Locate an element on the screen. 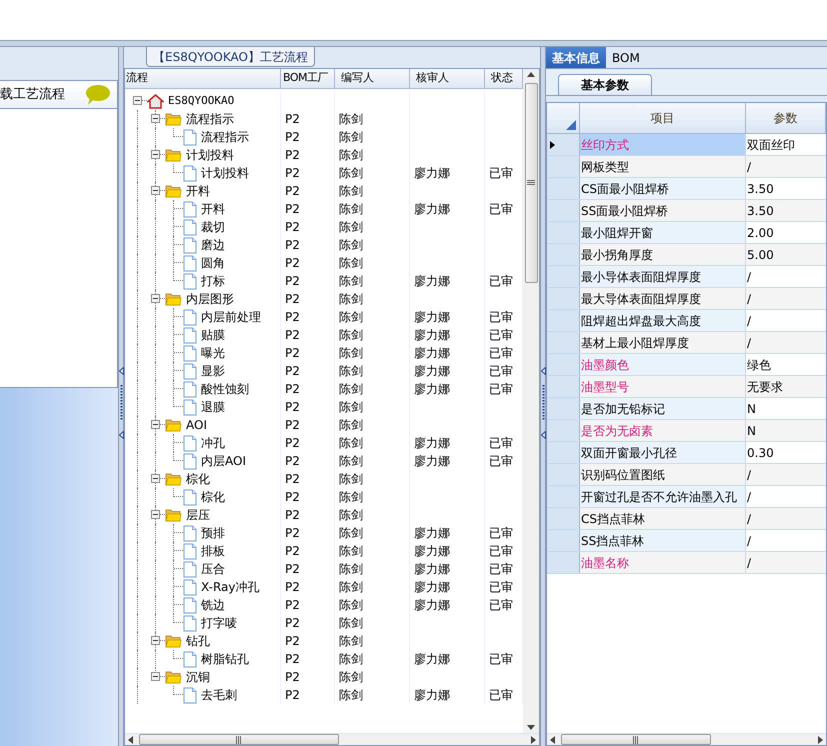 The height and width of the screenshot is (746, 827). tree-node-label: 预排 is located at coordinates (213, 533).